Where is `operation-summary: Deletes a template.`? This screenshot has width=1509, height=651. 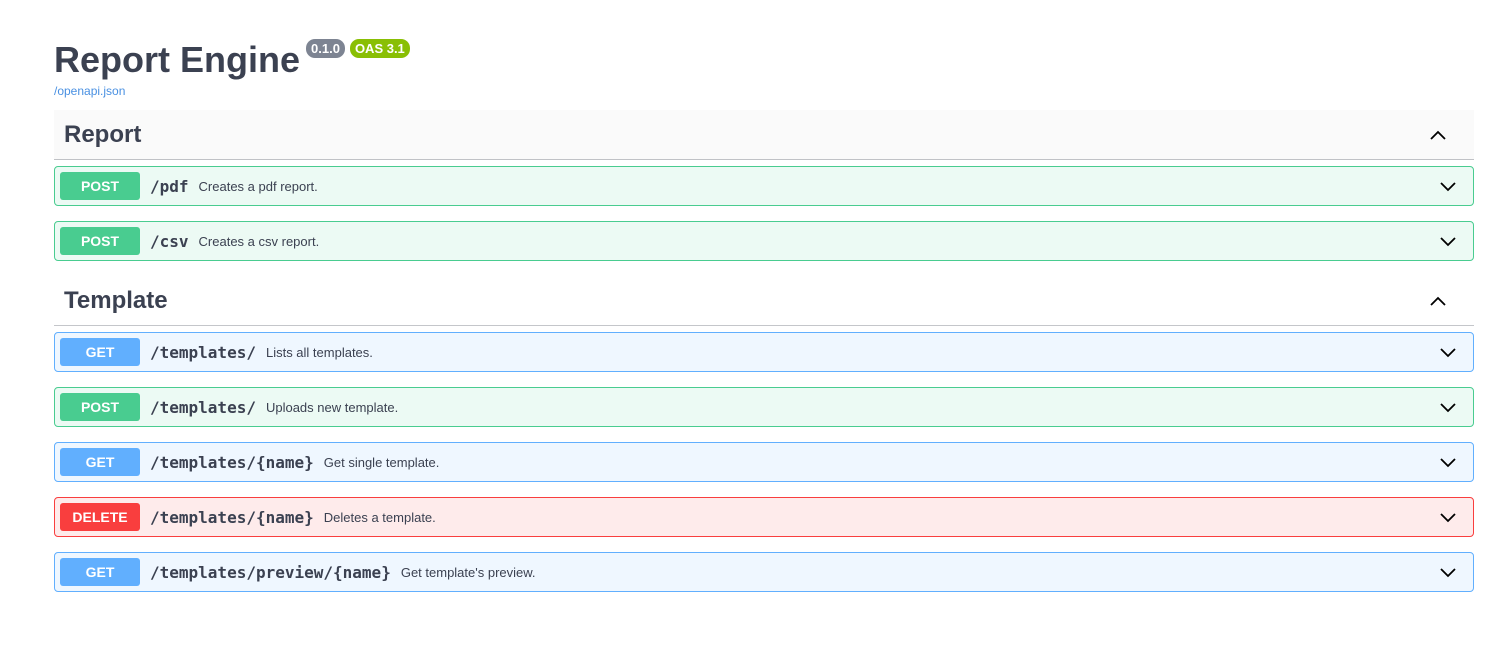 operation-summary: Deletes a template. is located at coordinates (379, 517).